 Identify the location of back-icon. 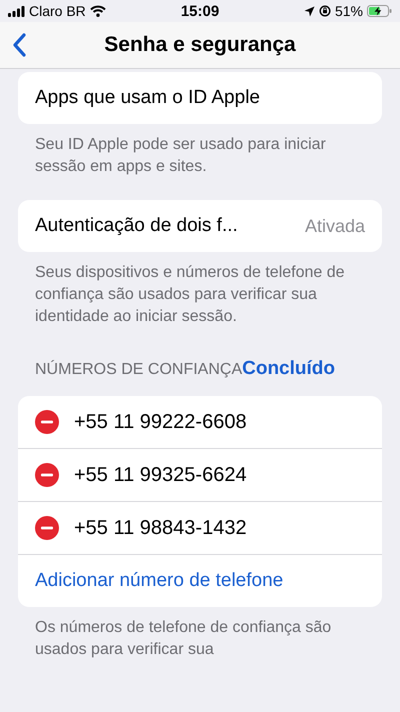
(19, 45).